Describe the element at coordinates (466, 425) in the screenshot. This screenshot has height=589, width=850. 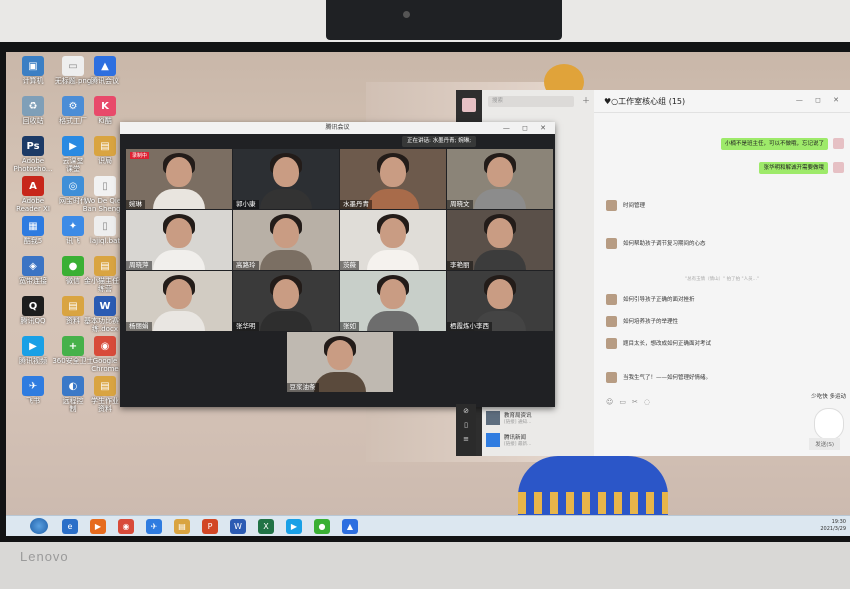
I see `phone-icon: ▯` at that location.